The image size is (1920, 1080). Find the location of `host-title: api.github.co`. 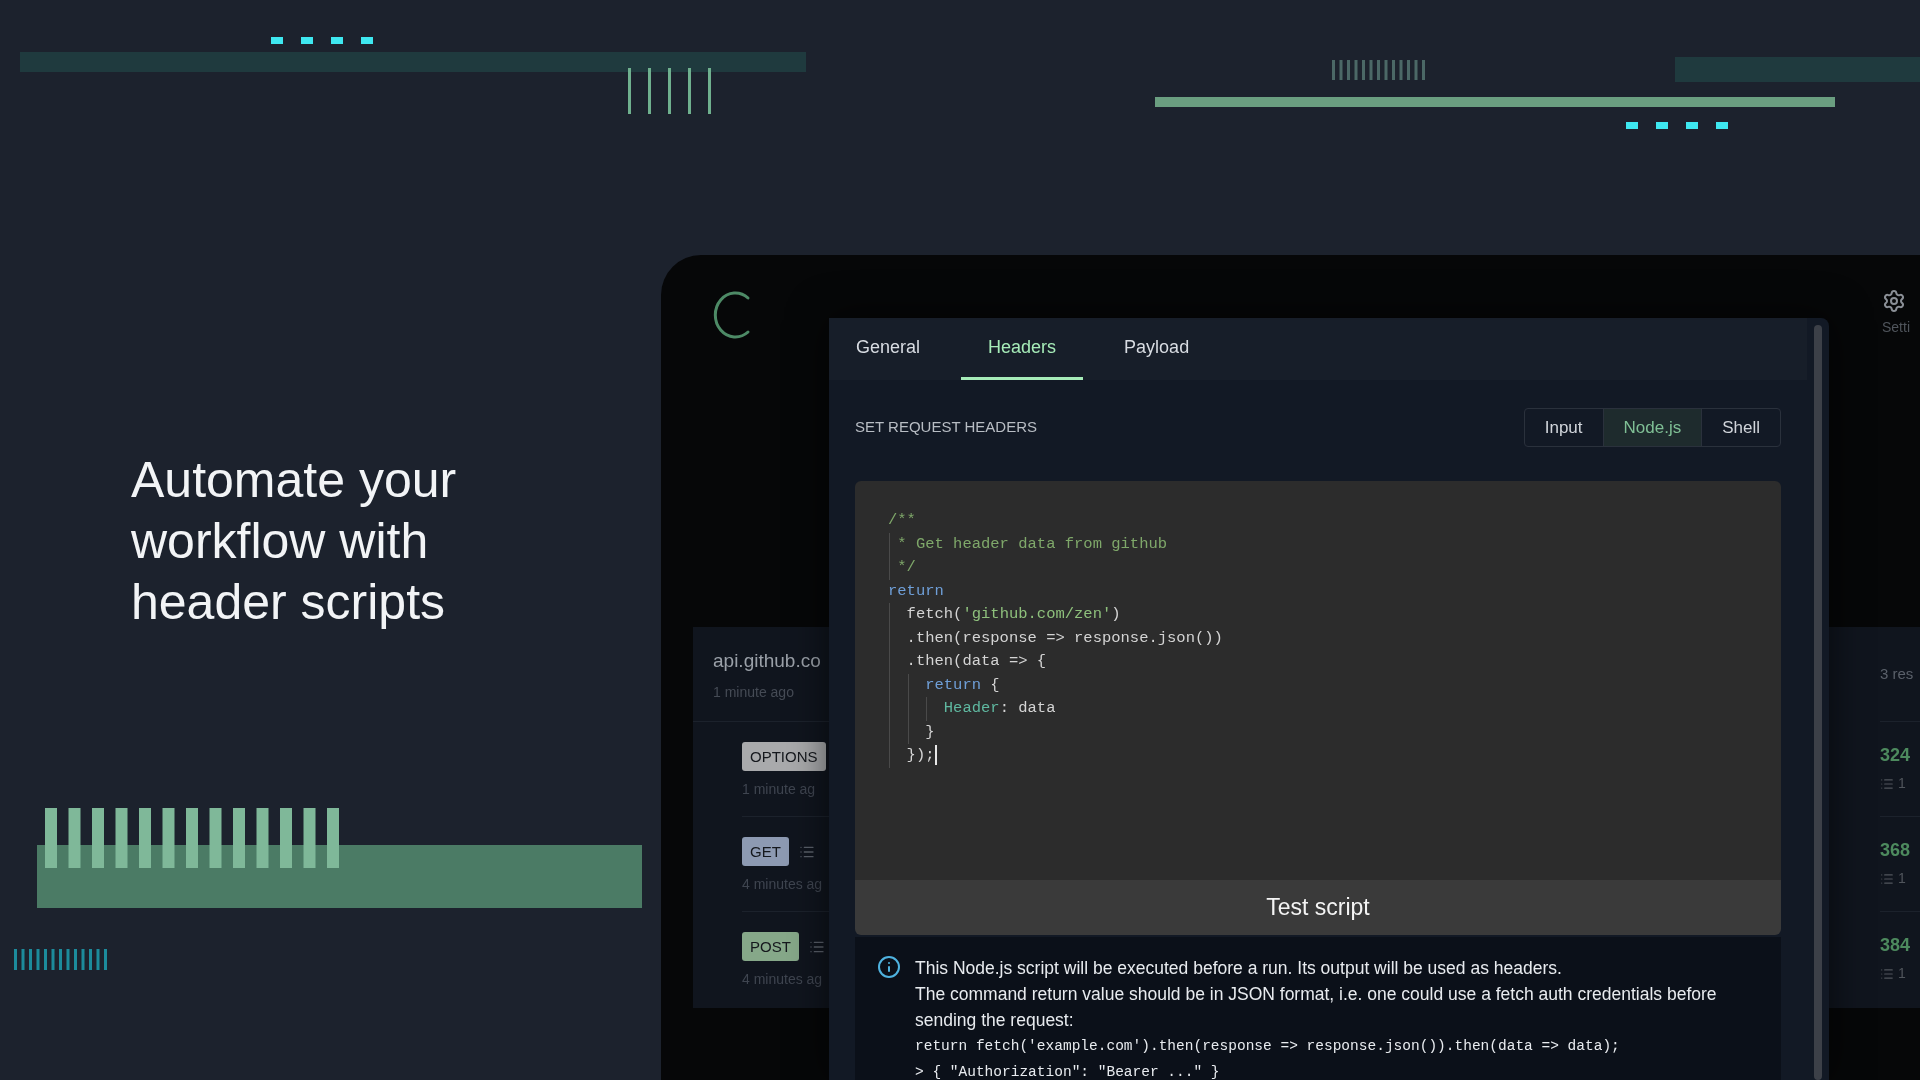

host-title: api.github.co is located at coordinates (767, 661).